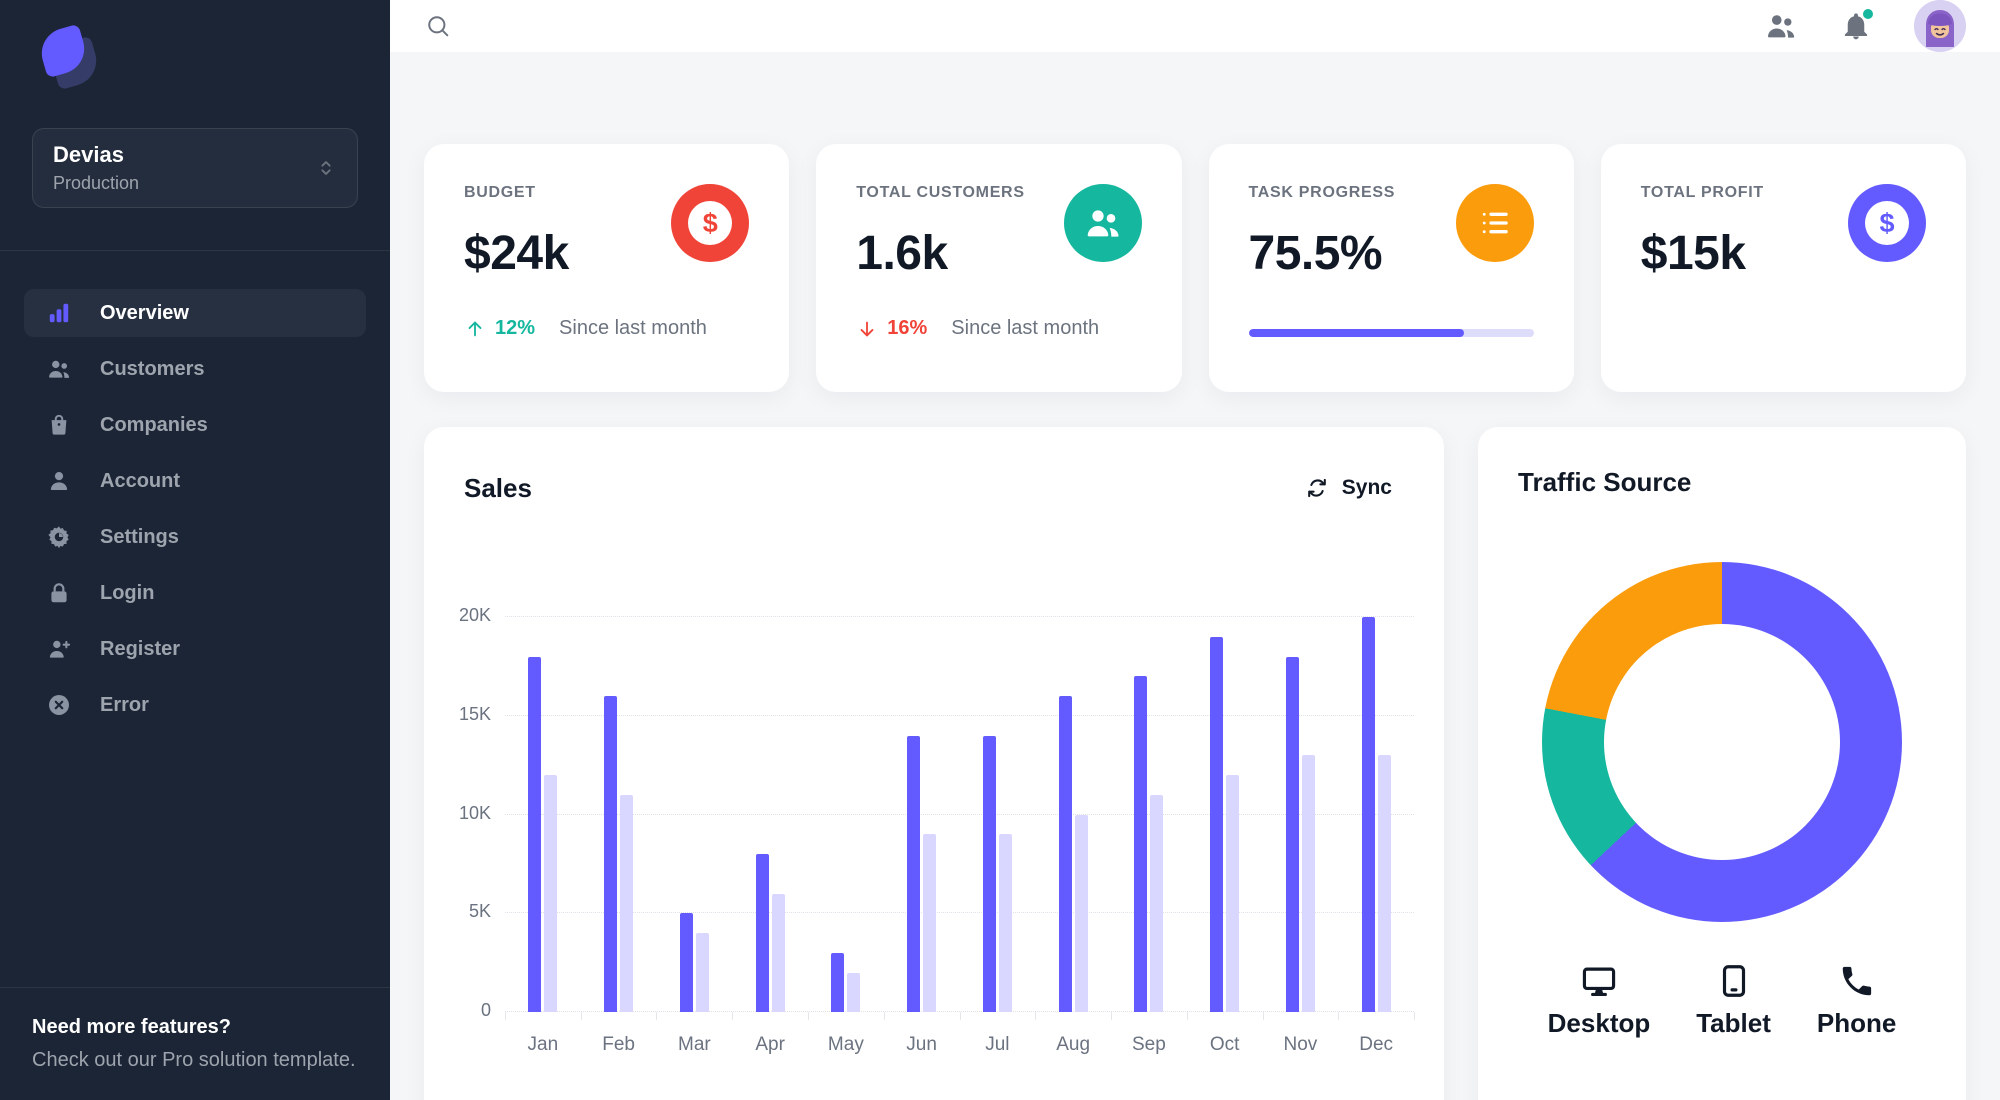 This screenshot has height=1100, width=2000. Describe the element at coordinates (59, 705) in the screenshot. I see `x-circle-icon` at that location.